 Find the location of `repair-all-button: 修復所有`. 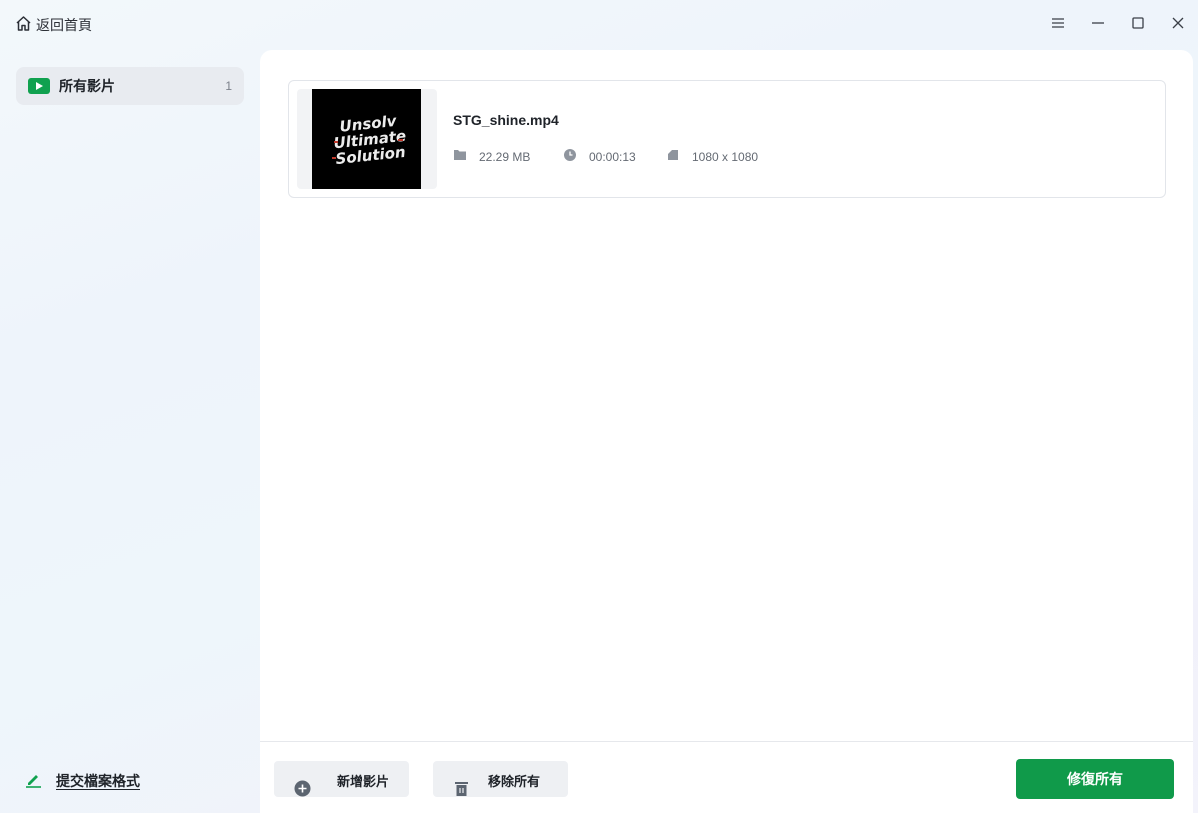

repair-all-button: 修復所有 is located at coordinates (1095, 779).